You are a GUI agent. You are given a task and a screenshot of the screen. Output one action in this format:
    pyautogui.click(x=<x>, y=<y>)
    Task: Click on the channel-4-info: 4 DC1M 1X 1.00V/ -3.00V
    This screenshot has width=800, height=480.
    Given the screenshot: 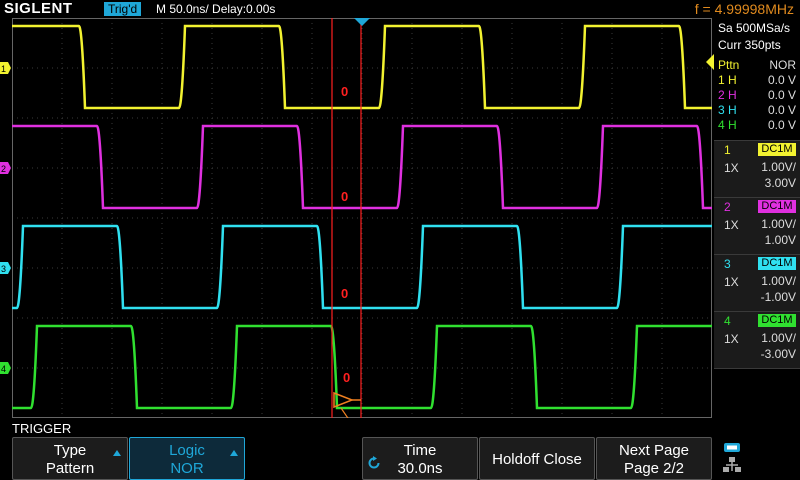 What is the action you would take?
    pyautogui.click(x=757, y=340)
    